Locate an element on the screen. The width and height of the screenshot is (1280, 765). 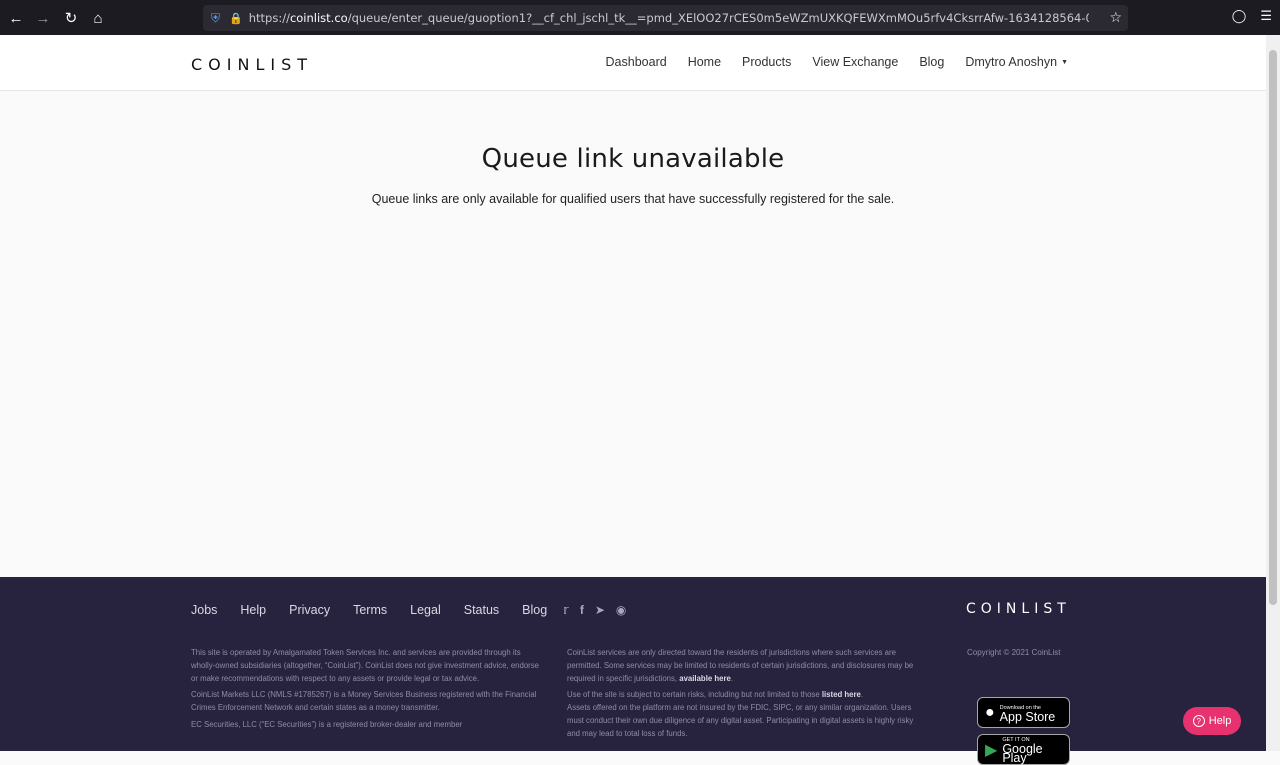
footer-link-status: Status is located at coordinates (481, 610).